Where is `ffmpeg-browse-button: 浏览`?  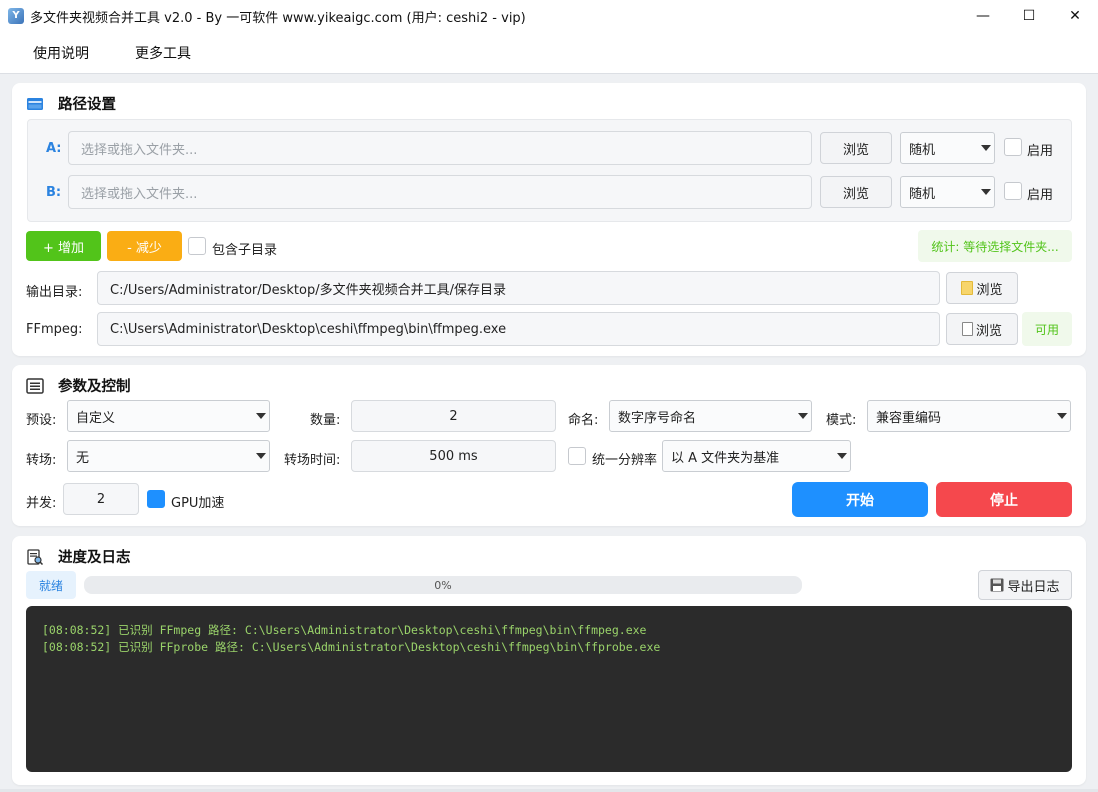 ffmpeg-browse-button: 浏览 is located at coordinates (982, 329).